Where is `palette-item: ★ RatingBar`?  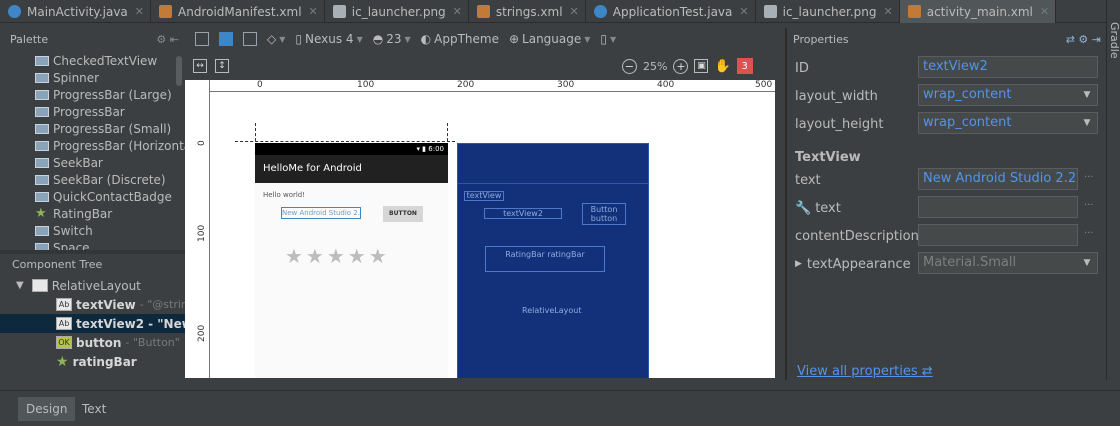 palette-item: ★ RatingBar is located at coordinates (92, 213).